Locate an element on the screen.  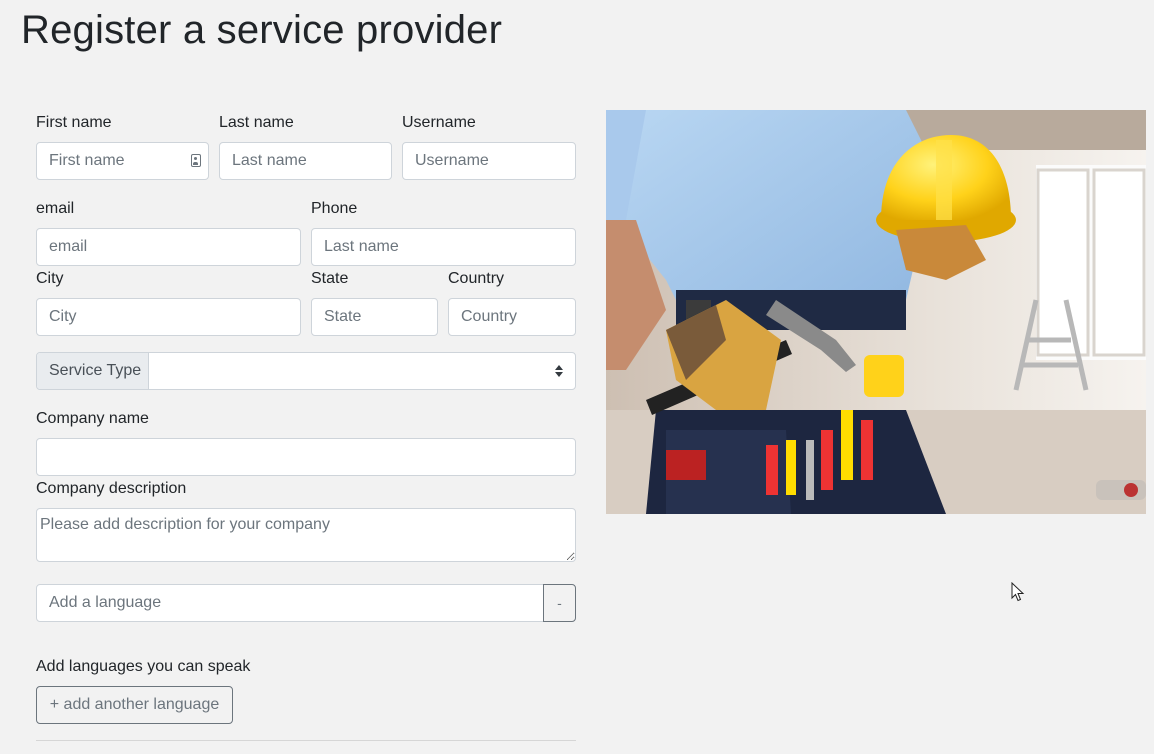
first-name-label: First name is located at coordinates (74, 122).